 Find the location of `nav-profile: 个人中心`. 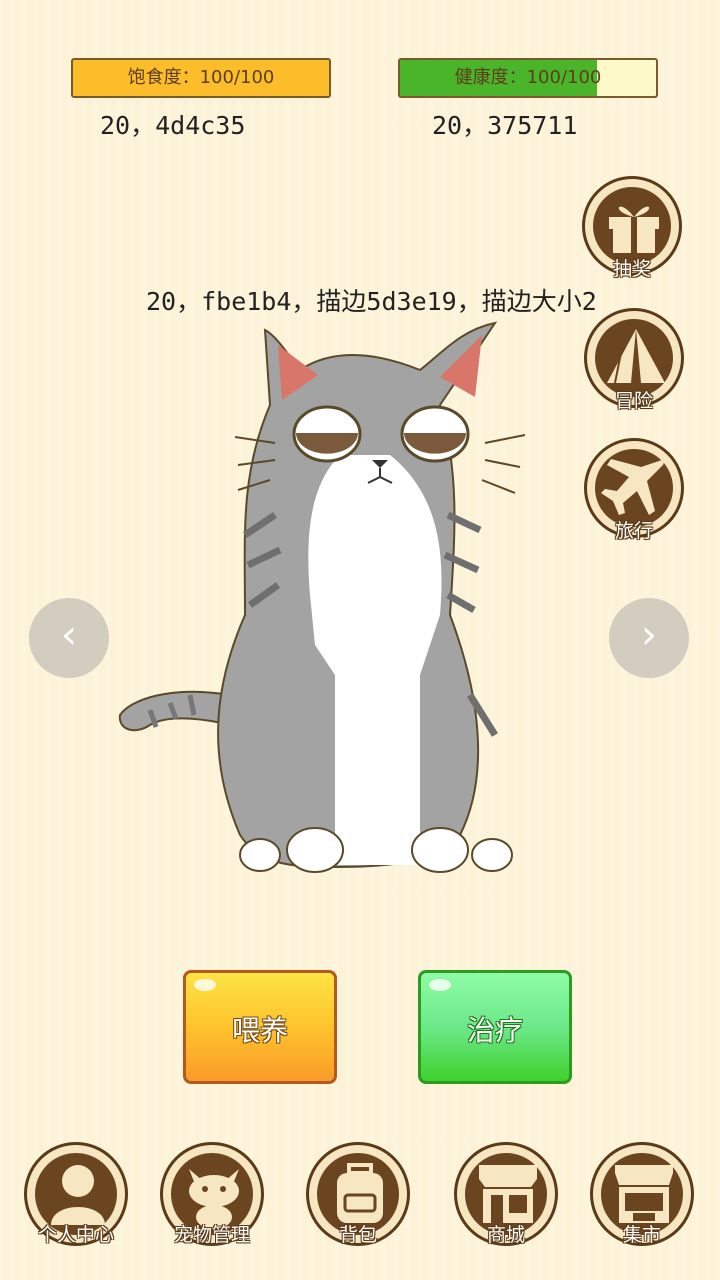

nav-profile: 个人中心 is located at coordinates (76, 1194).